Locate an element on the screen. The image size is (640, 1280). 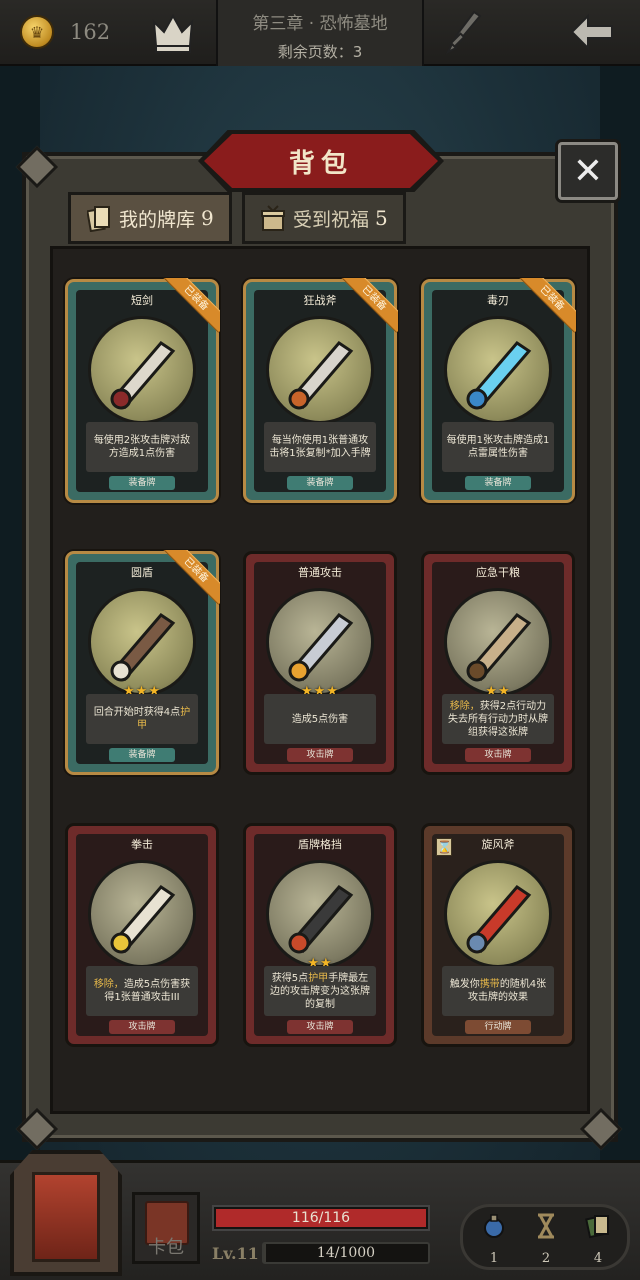
gold-count: 162 is located at coordinates (90, 32).